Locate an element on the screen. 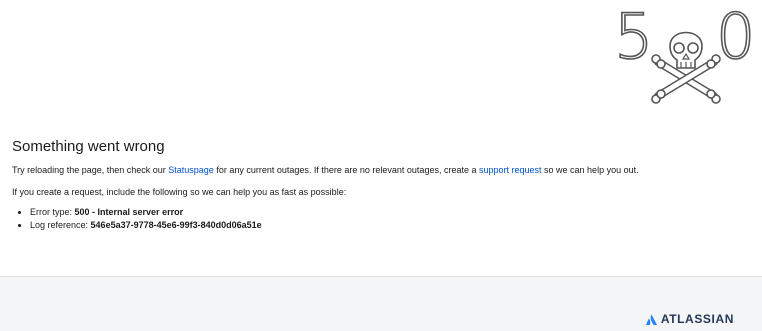 Image resolution: width=762 pixels, height=331 pixels. error-type-value: 500 - Internal server error is located at coordinates (129, 212).